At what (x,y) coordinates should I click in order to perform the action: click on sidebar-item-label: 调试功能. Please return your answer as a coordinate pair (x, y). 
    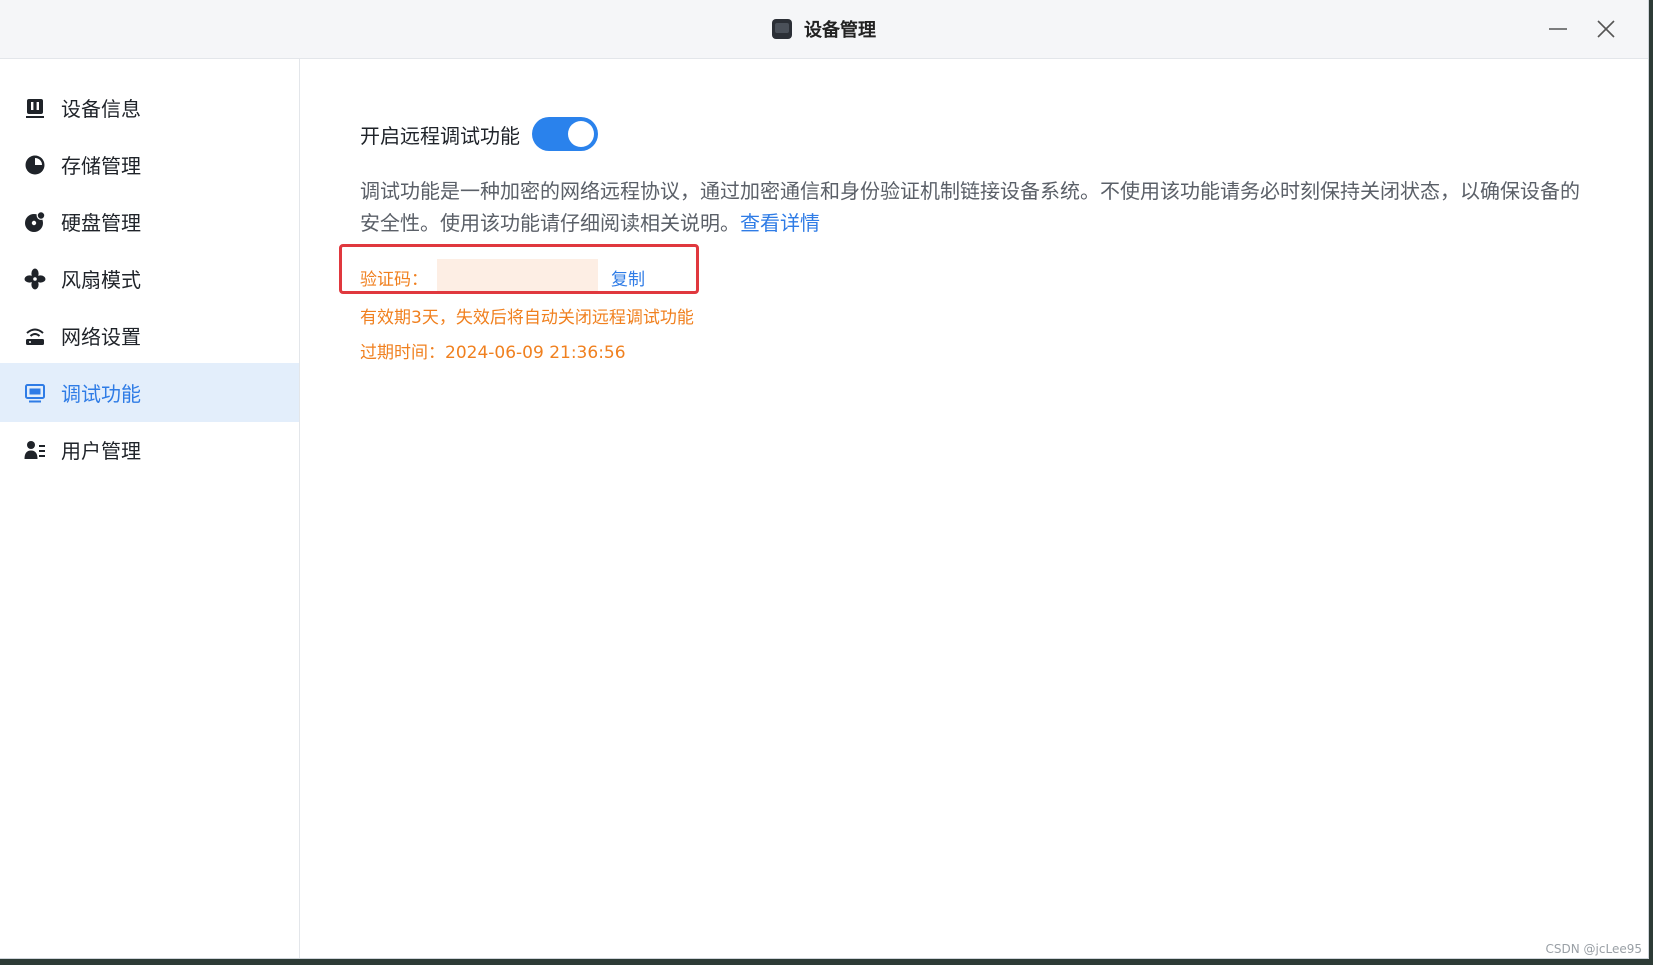
    Looking at the image, I should click on (101, 394).